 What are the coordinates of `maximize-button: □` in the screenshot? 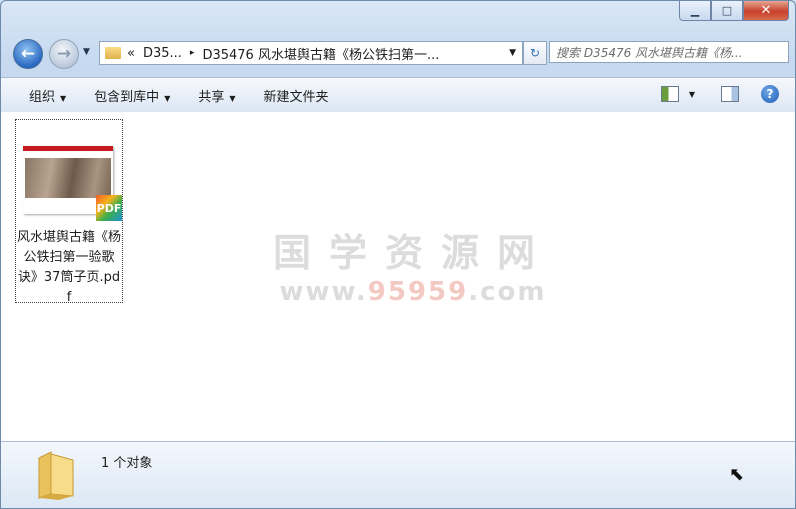 It's located at (727, 11).